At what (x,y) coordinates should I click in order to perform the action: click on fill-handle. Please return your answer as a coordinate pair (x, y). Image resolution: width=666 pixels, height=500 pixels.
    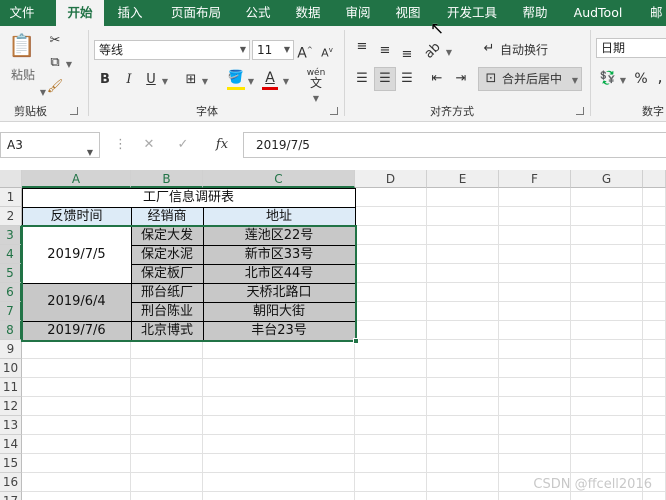
    Looking at the image, I should click on (356, 341).